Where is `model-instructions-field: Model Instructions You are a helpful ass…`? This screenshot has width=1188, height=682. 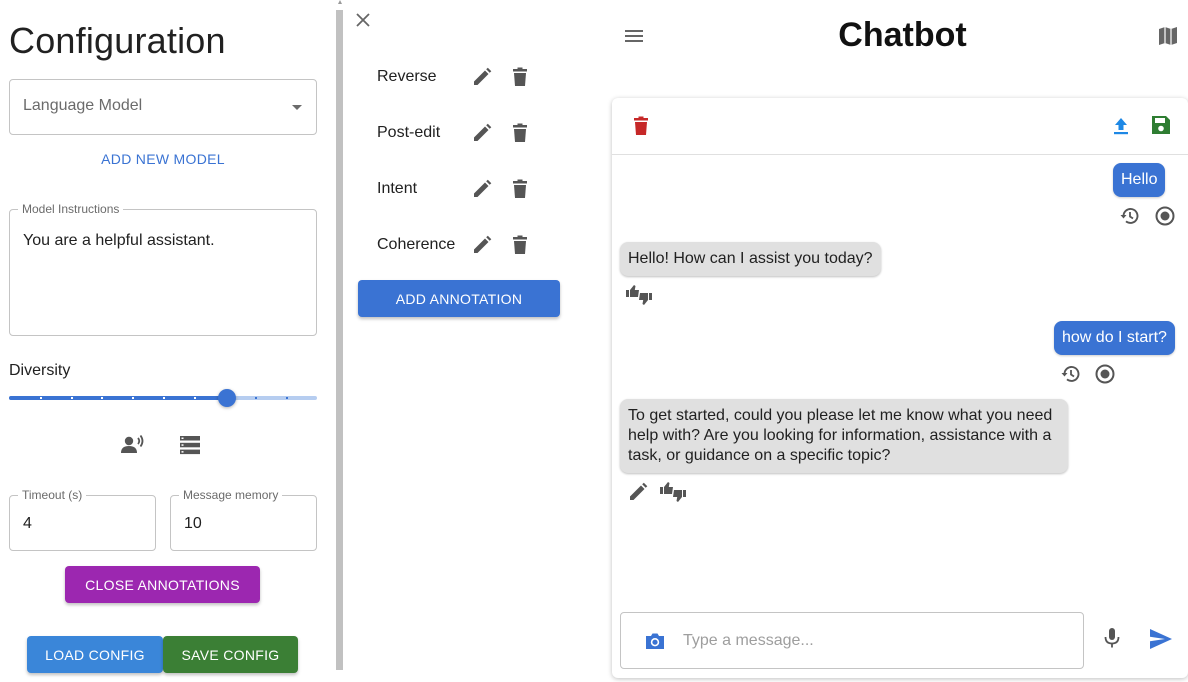 model-instructions-field: Model Instructions You are a helpful ass… is located at coordinates (163, 269).